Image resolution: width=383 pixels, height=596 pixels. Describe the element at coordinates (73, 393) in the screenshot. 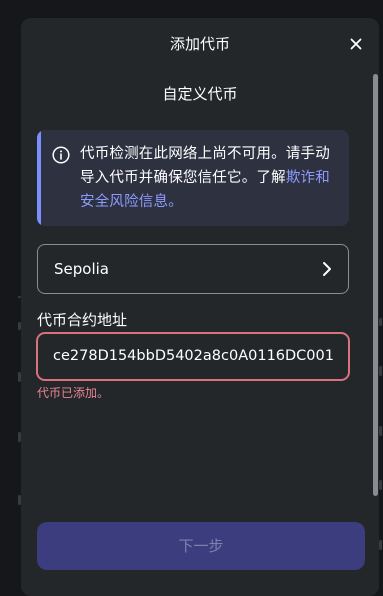

I see `address-error-message: 代币已添加。` at that location.